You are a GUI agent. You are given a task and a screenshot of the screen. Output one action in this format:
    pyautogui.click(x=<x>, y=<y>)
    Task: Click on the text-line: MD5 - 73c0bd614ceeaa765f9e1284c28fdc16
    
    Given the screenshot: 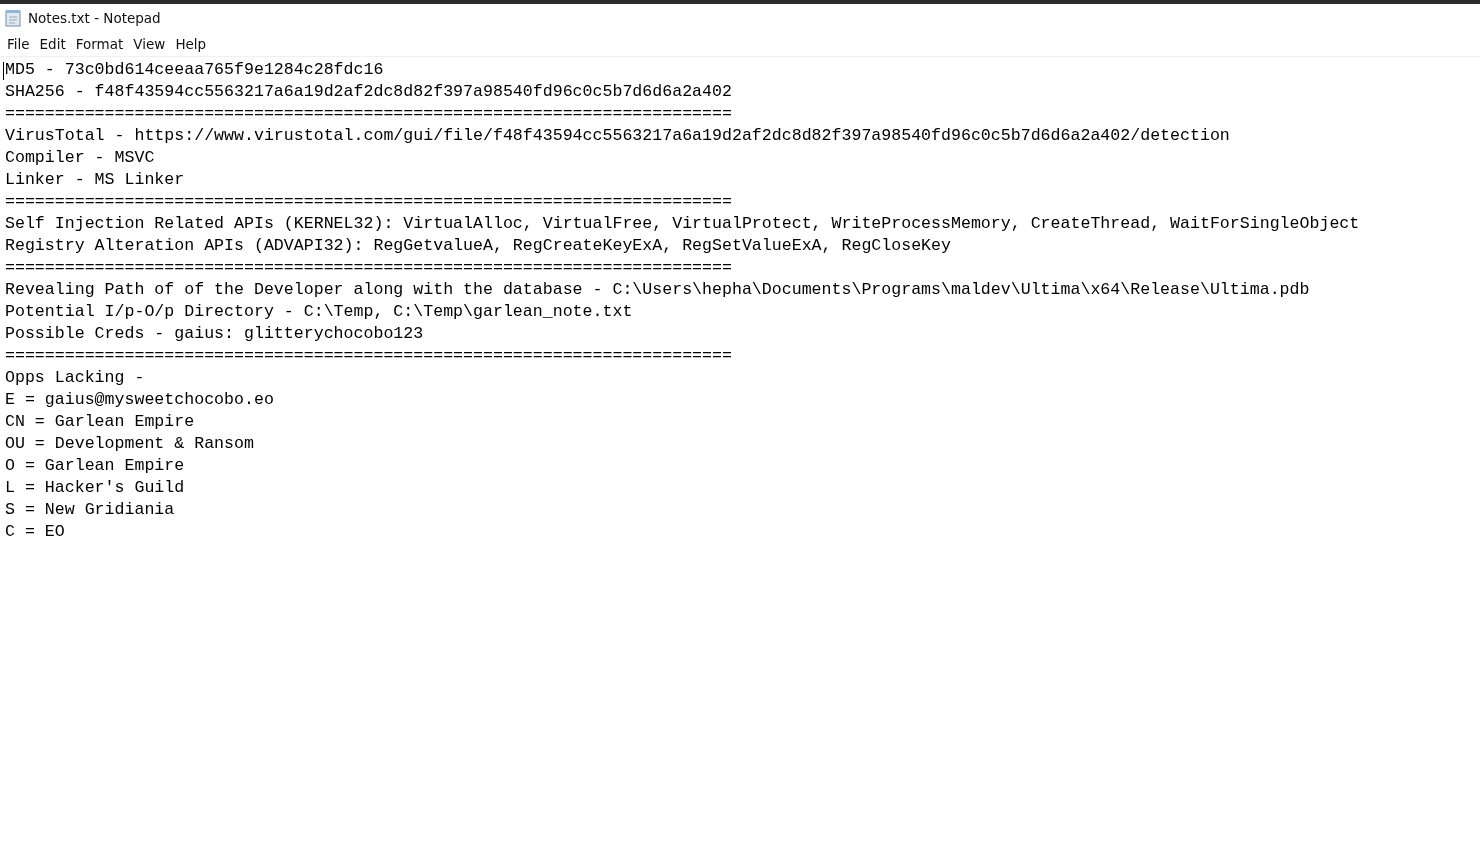 What is the action you would take?
    pyautogui.click(x=194, y=70)
    